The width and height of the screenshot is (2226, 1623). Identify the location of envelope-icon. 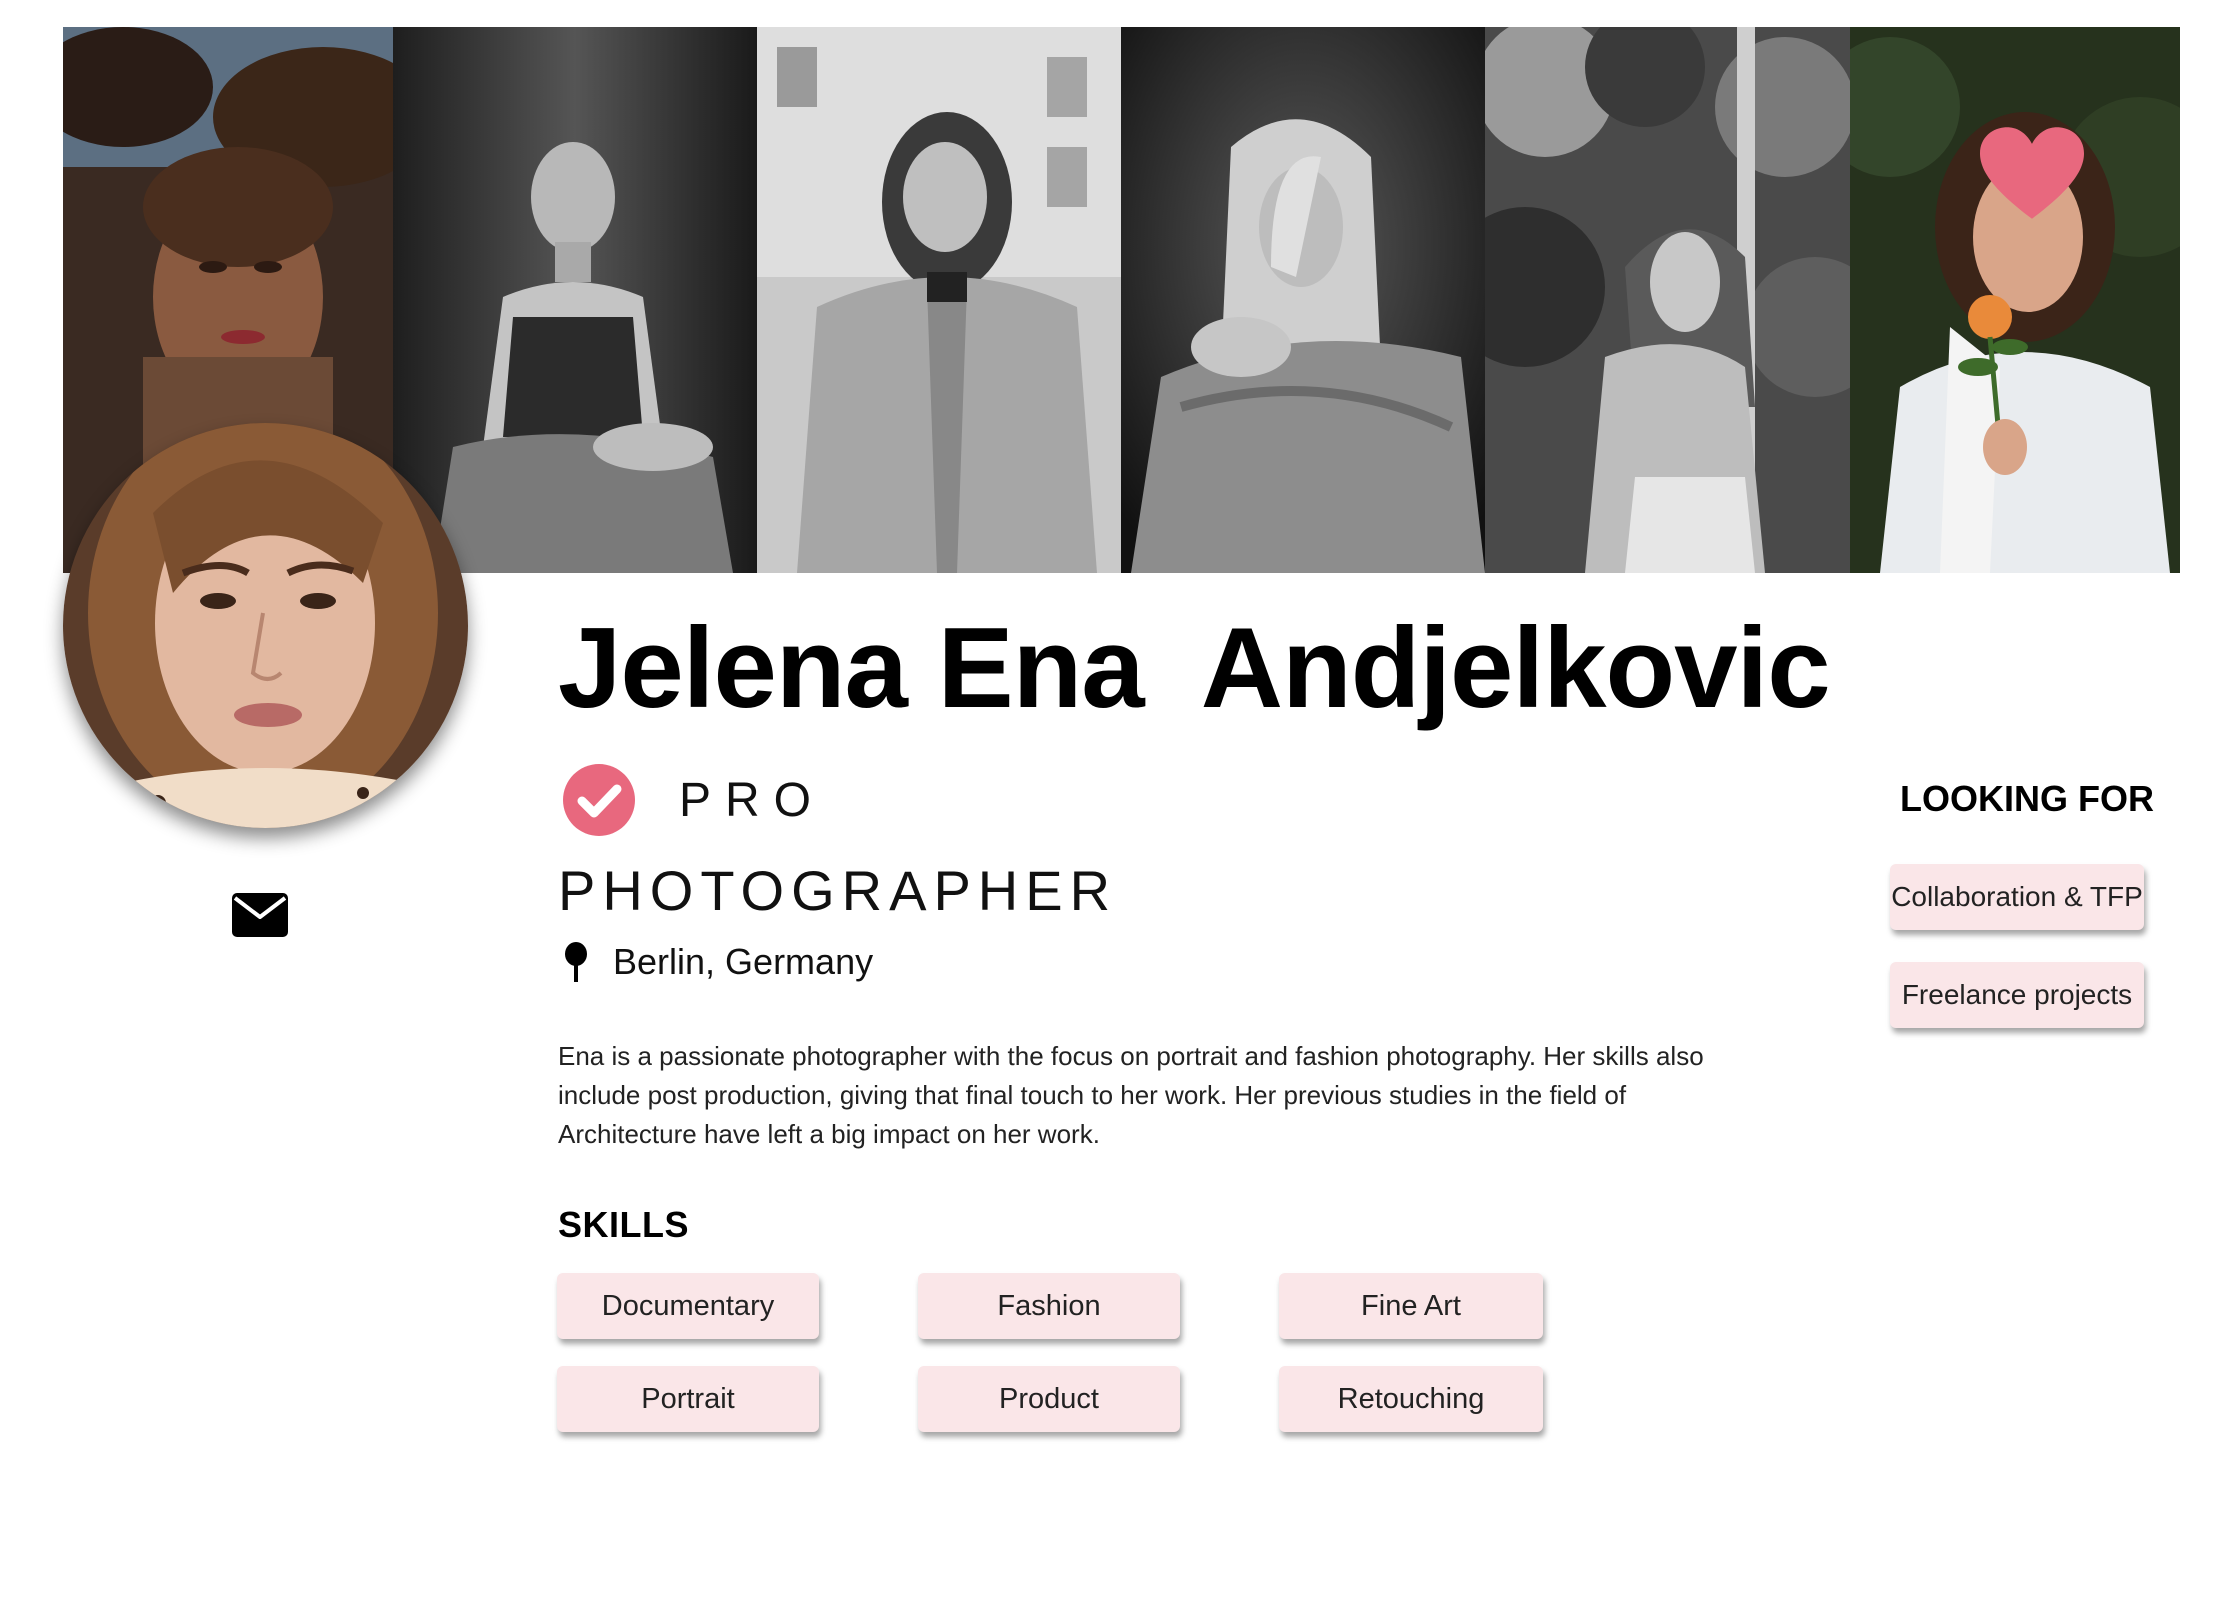
(260, 915).